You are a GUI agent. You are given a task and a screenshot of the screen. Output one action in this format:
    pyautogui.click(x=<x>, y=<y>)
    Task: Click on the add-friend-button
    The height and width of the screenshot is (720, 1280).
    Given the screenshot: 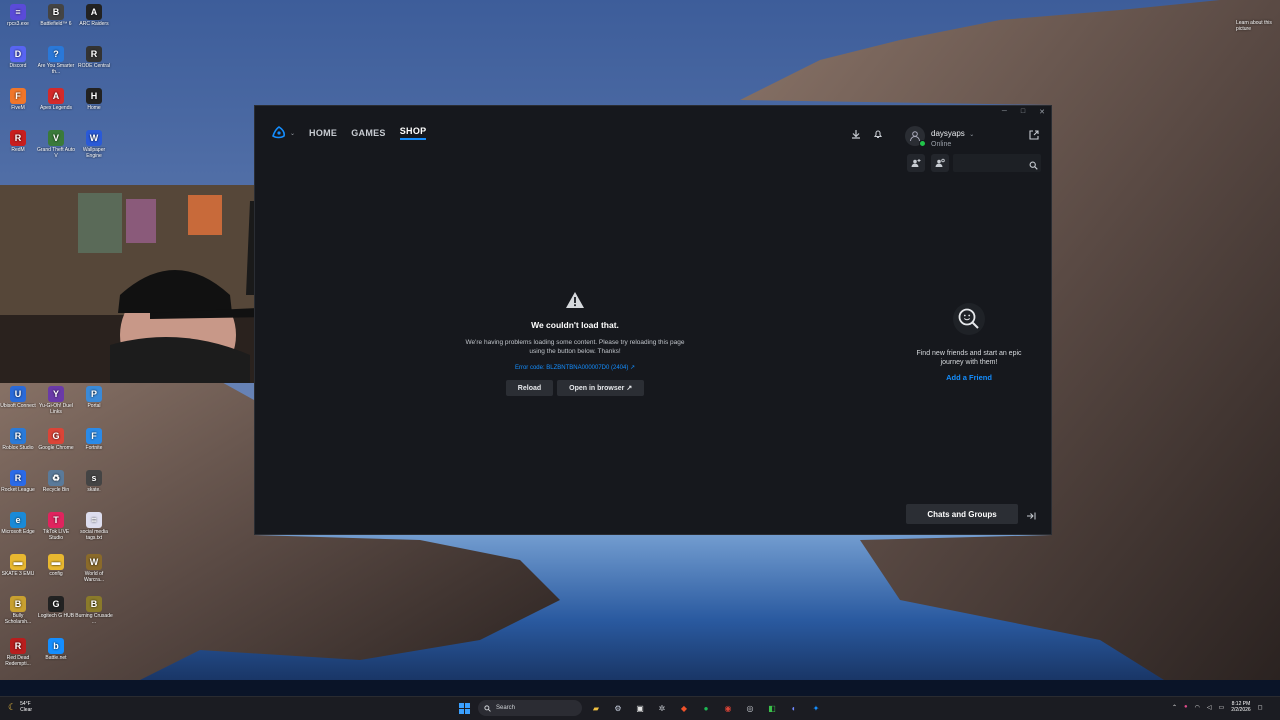 What is the action you would take?
    pyautogui.click(x=916, y=163)
    